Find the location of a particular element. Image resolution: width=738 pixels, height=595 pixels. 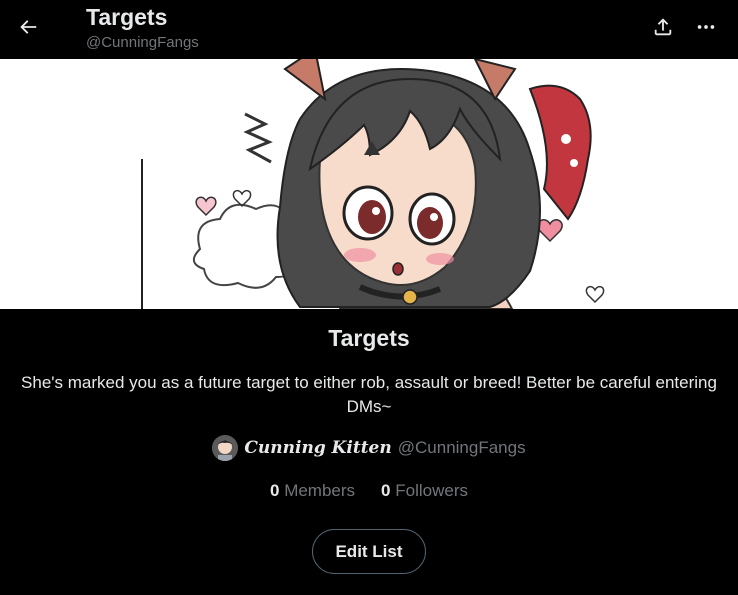

avatar-image is located at coordinates (225, 448).